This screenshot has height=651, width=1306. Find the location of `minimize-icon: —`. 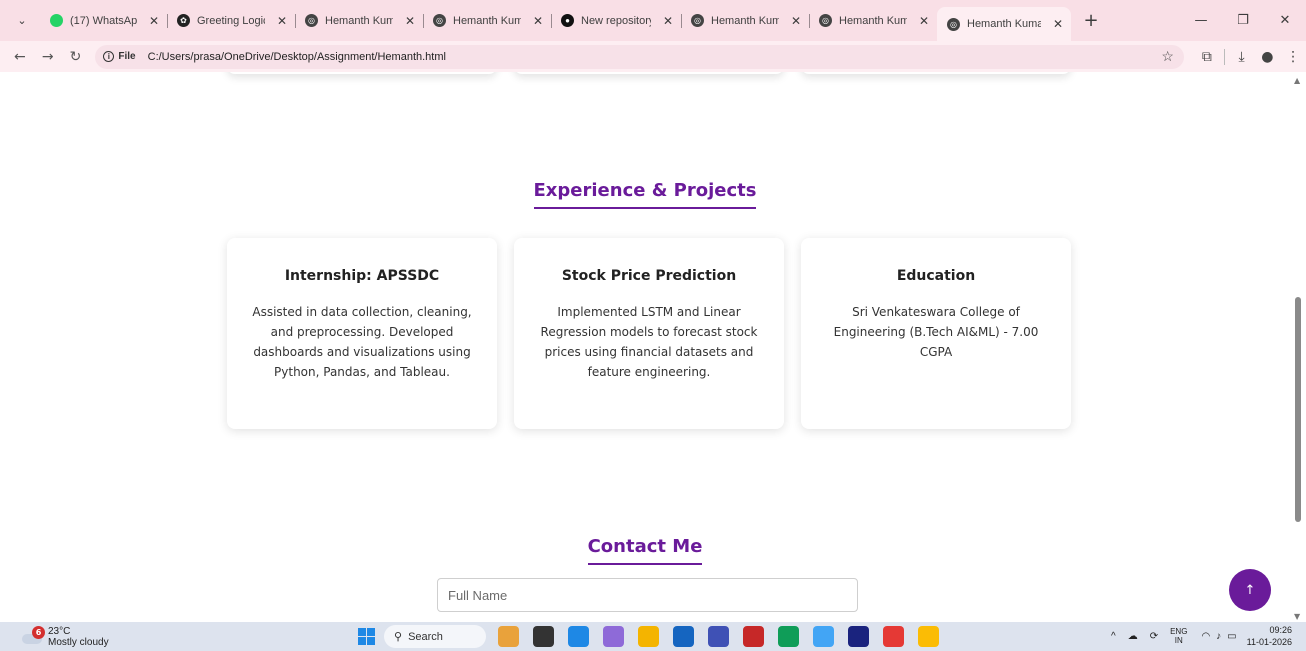

minimize-icon: — is located at coordinates (1201, 20).